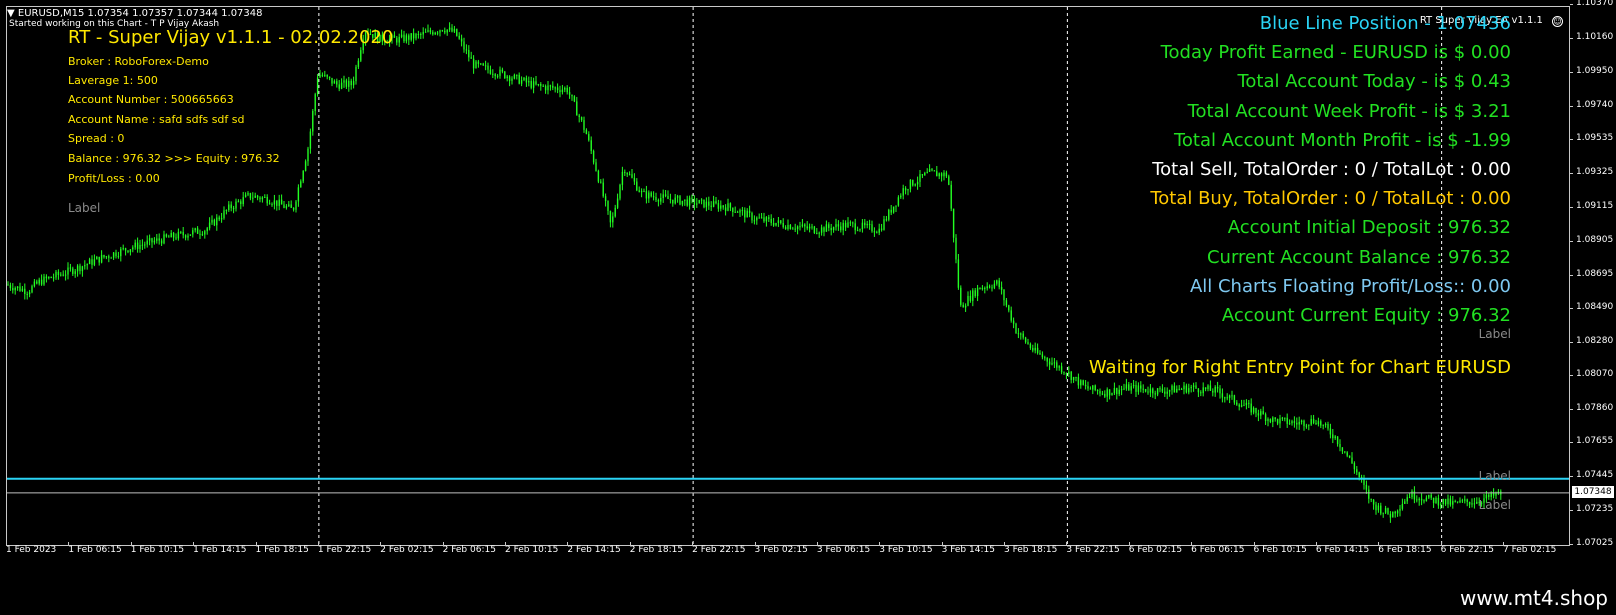  I want to click on time-tick-label: 6 Feb 02:15, so click(1155, 550).